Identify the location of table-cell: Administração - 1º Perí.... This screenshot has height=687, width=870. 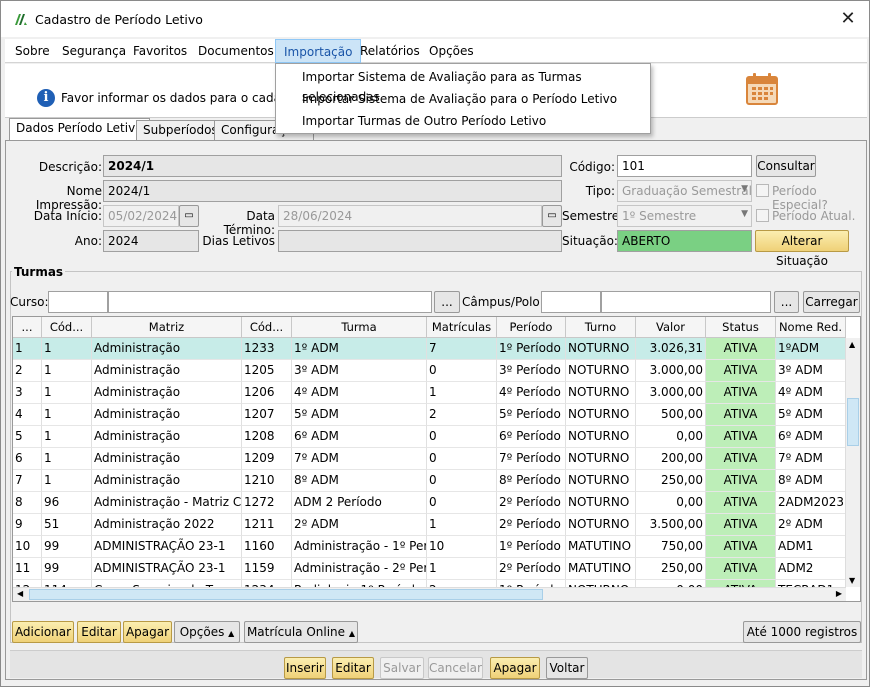
(359, 547).